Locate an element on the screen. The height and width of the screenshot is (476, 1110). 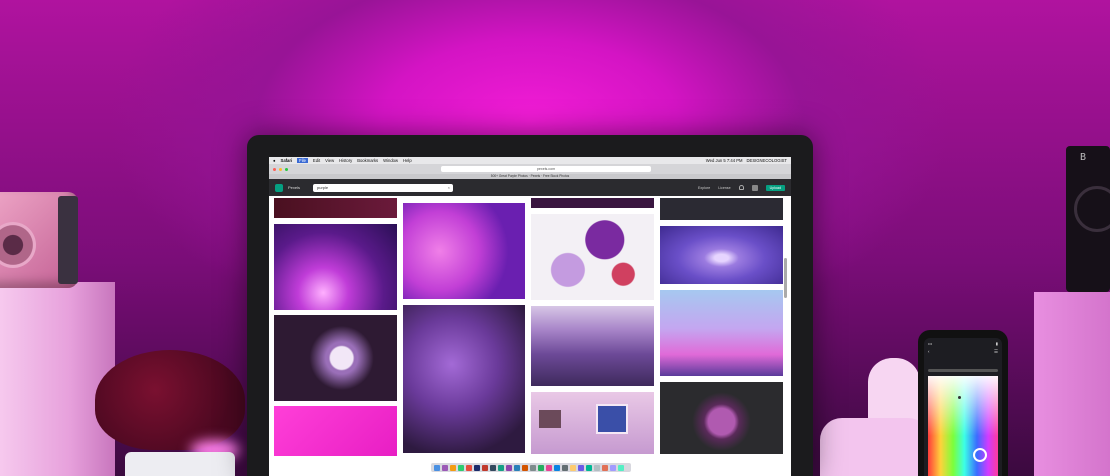
scrollbar is located at coordinates (785, 278).